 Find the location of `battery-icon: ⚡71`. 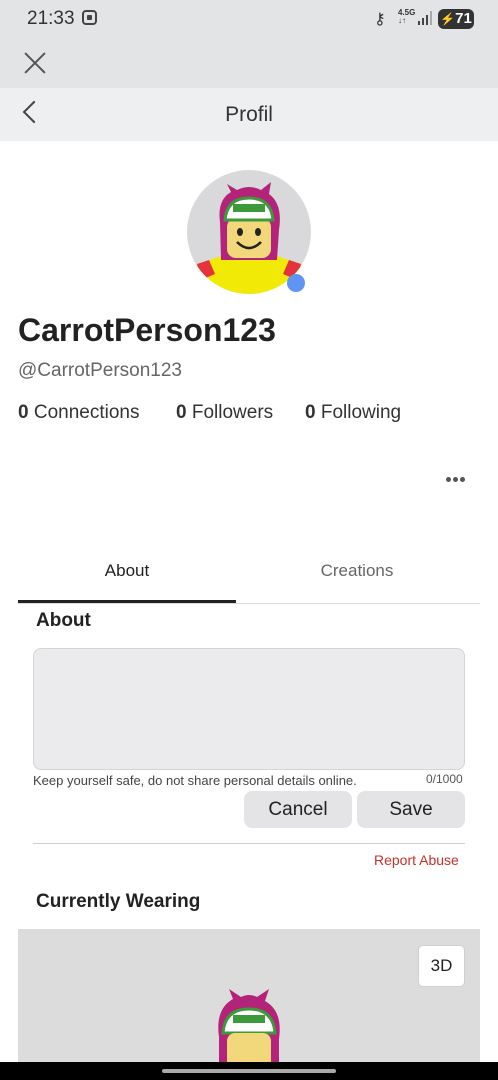

battery-icon: ⚡71 is located at coordinates (456, 19).